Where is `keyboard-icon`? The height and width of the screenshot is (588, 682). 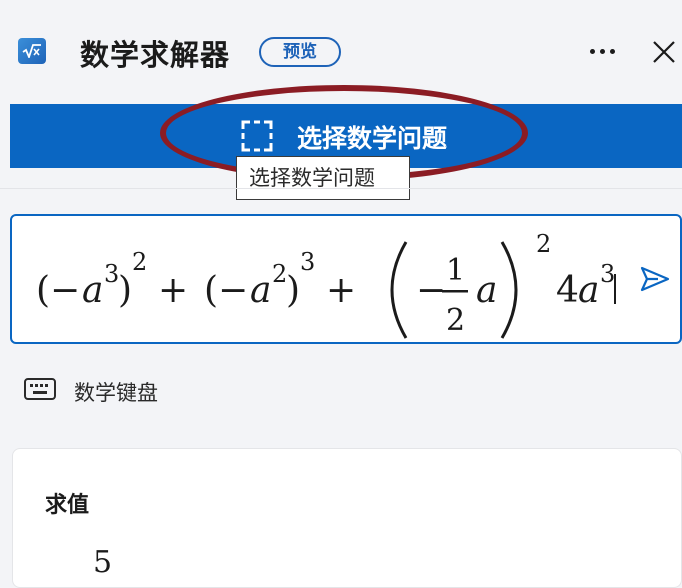
keyboard-icon is located at coordinates (40, 391).